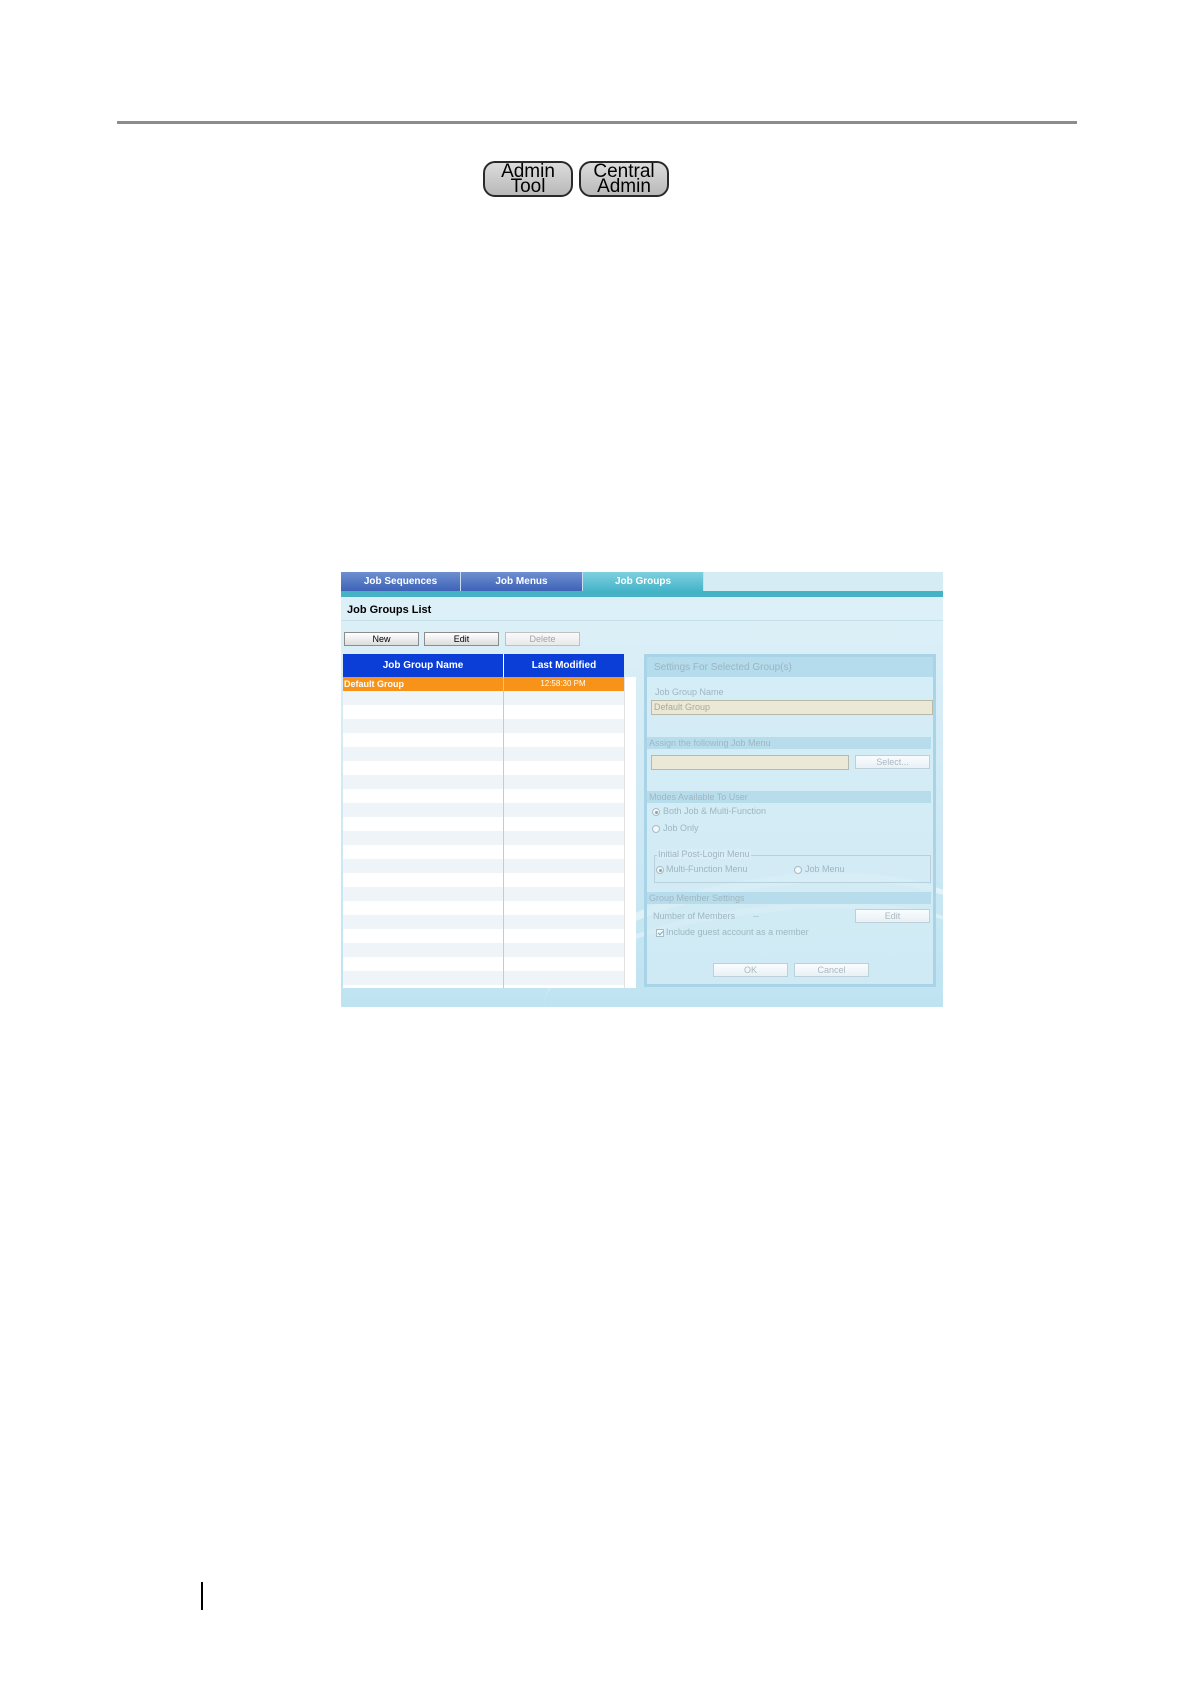 Image resolution: width=1190 pixels, height=1684 pixels. Describe the element at coordinates (374, 684) in the screenshot. I see `job-group-name-cell: Default Group` at that location.